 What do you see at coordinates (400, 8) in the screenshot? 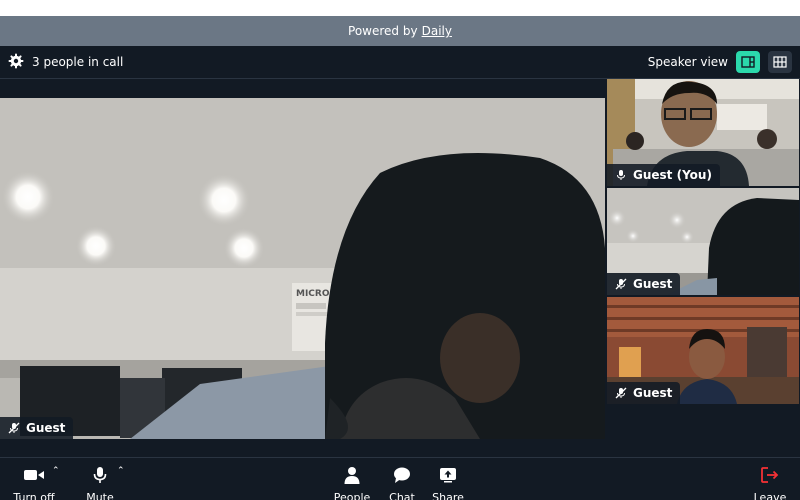
I see `page-top-strip` at bounding box center [400, 8].